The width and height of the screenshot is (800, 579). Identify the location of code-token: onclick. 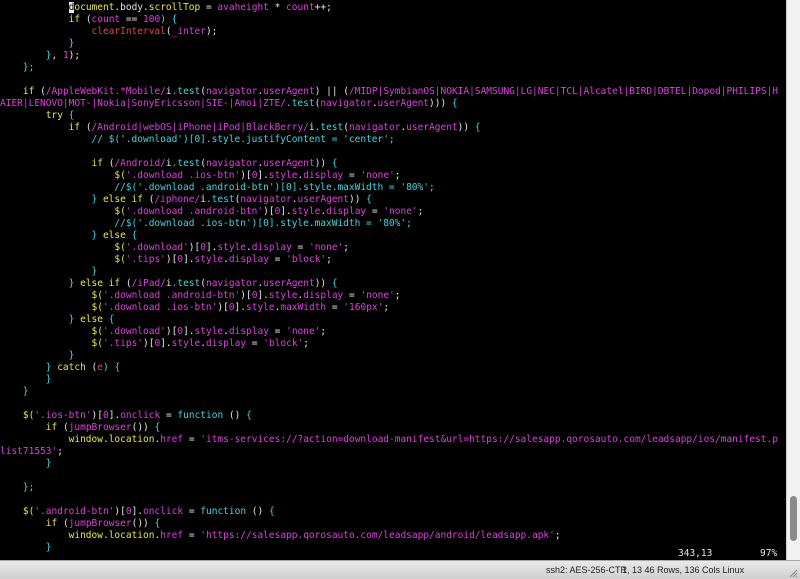
(163, 511).